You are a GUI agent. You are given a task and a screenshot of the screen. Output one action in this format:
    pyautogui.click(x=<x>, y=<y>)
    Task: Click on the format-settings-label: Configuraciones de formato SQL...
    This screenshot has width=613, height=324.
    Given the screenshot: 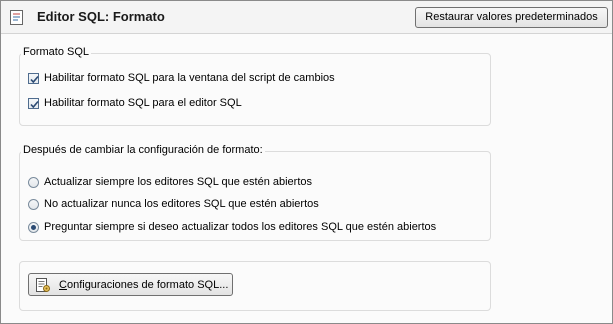 What is the action you would take?
    pyautogui.click(x=143, y=285)
    